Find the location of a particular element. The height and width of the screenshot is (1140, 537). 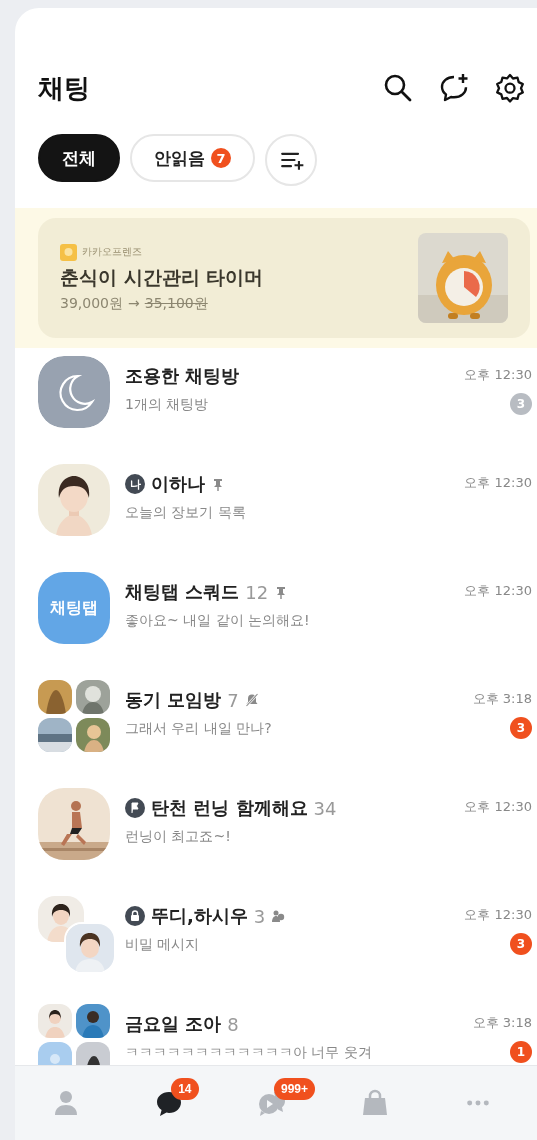

moon-icon is located at coordinates (74, 392).